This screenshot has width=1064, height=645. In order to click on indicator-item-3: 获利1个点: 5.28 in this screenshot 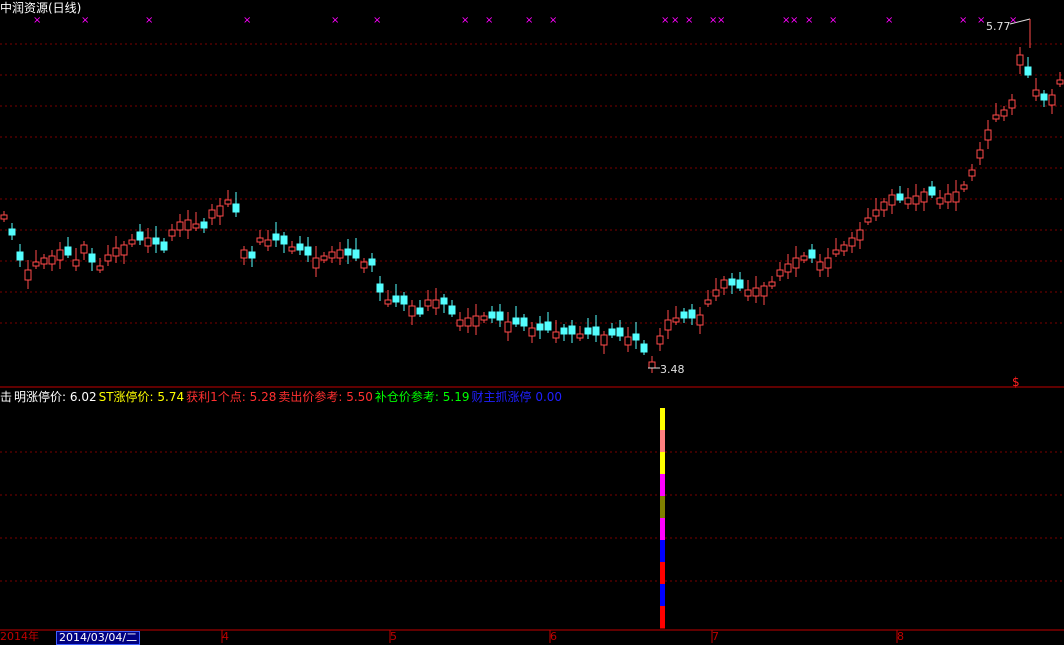, I will do `click(231, 397)`.